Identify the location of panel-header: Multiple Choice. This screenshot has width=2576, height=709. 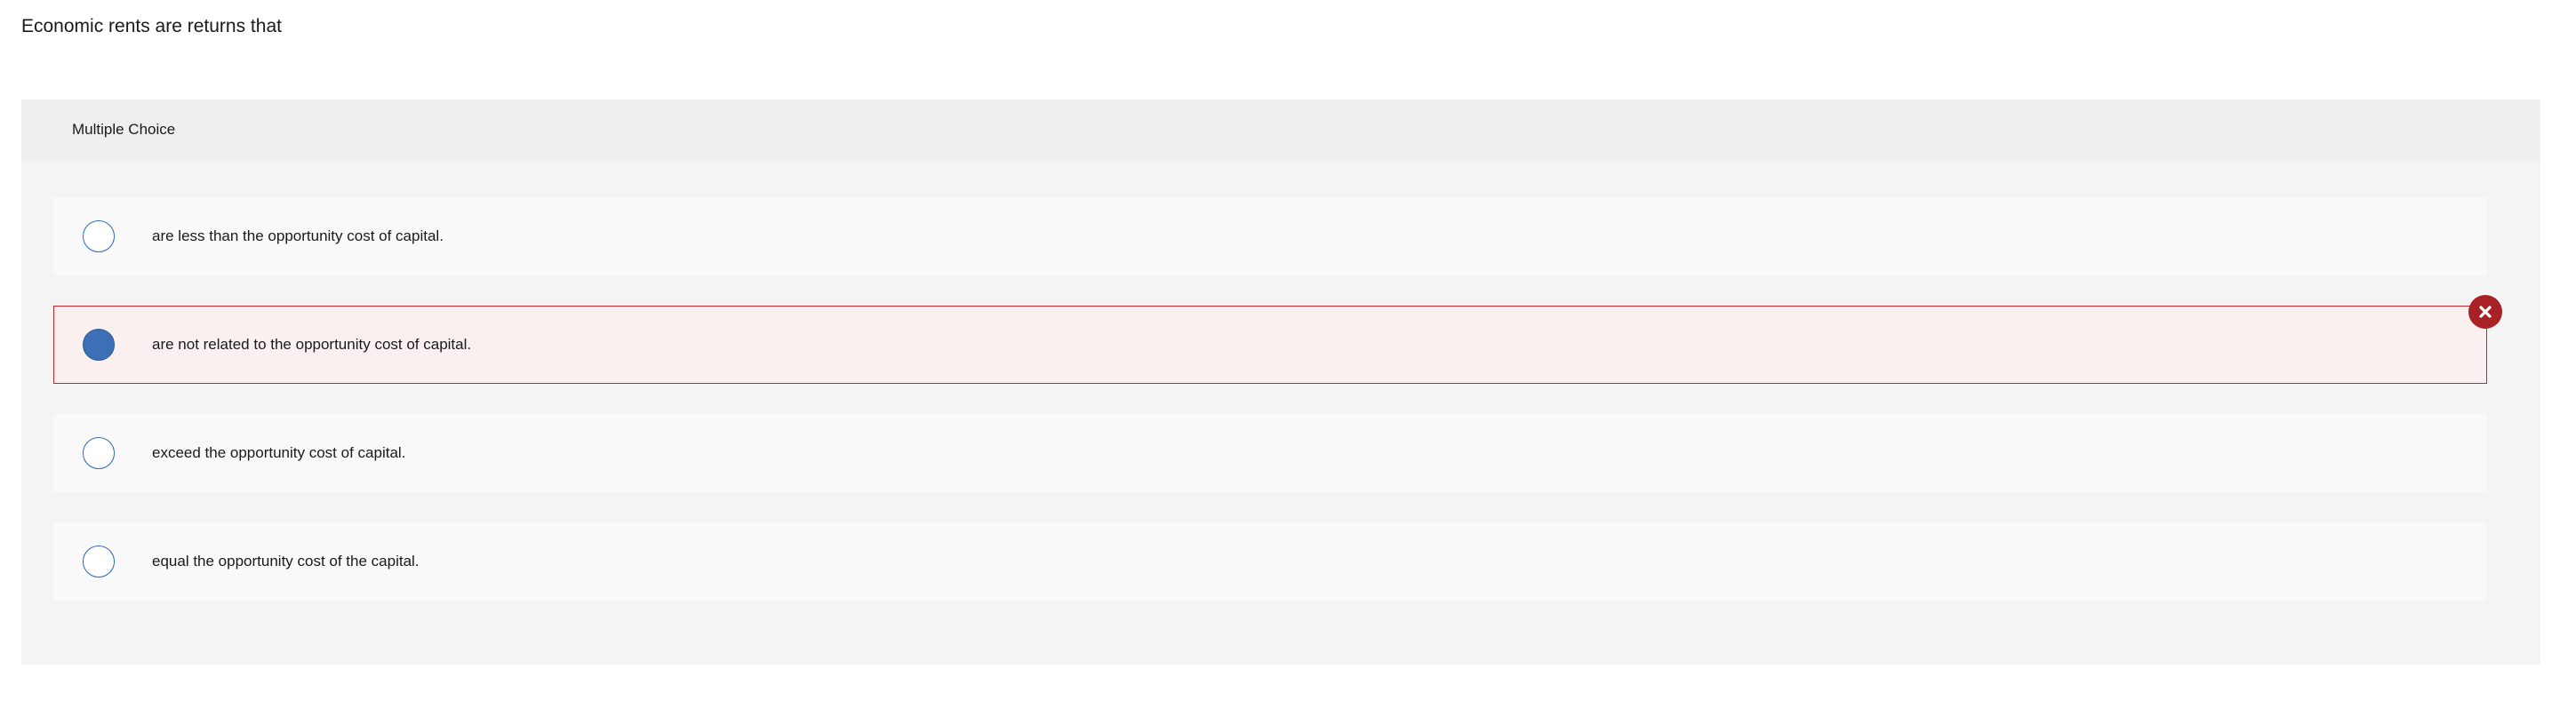
(1280, 130).